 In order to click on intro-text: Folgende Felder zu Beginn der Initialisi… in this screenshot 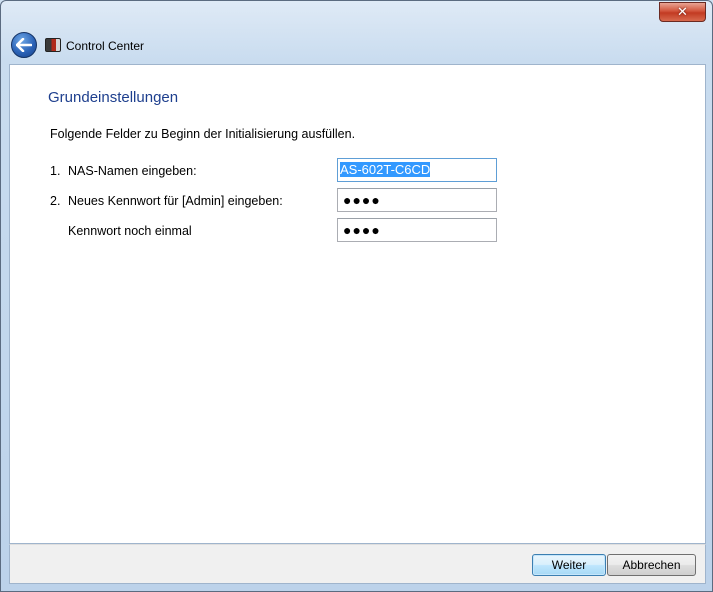, I will do `click(203, 134)`.